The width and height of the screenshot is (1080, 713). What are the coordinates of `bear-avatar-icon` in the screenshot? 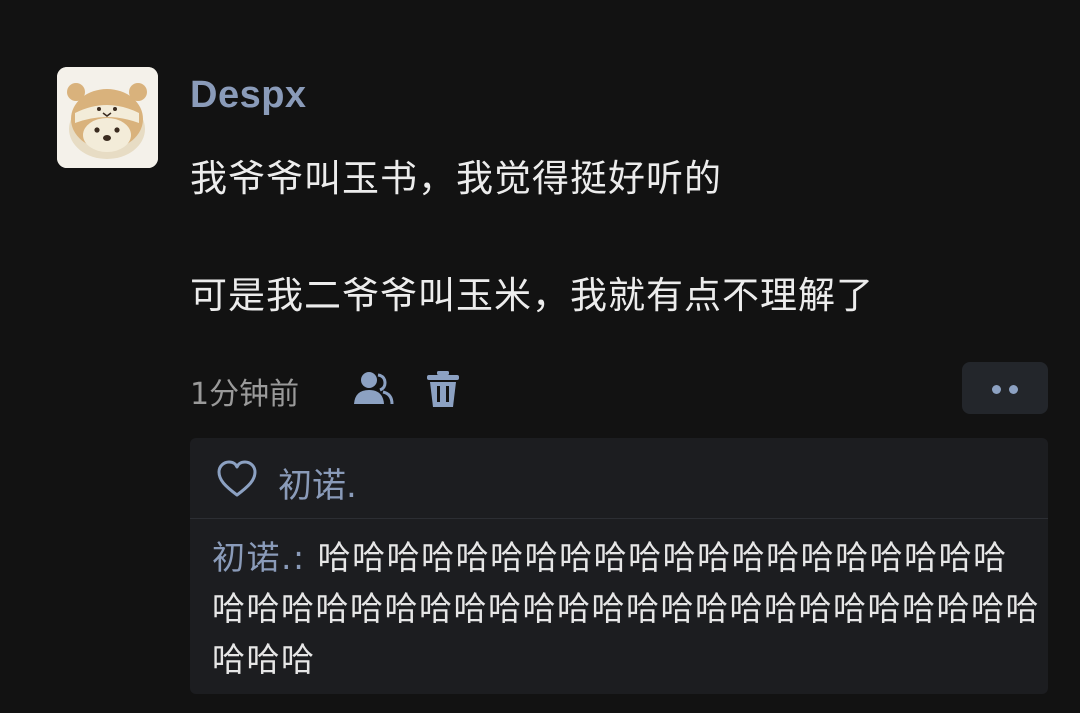 It's located at (107, 117).